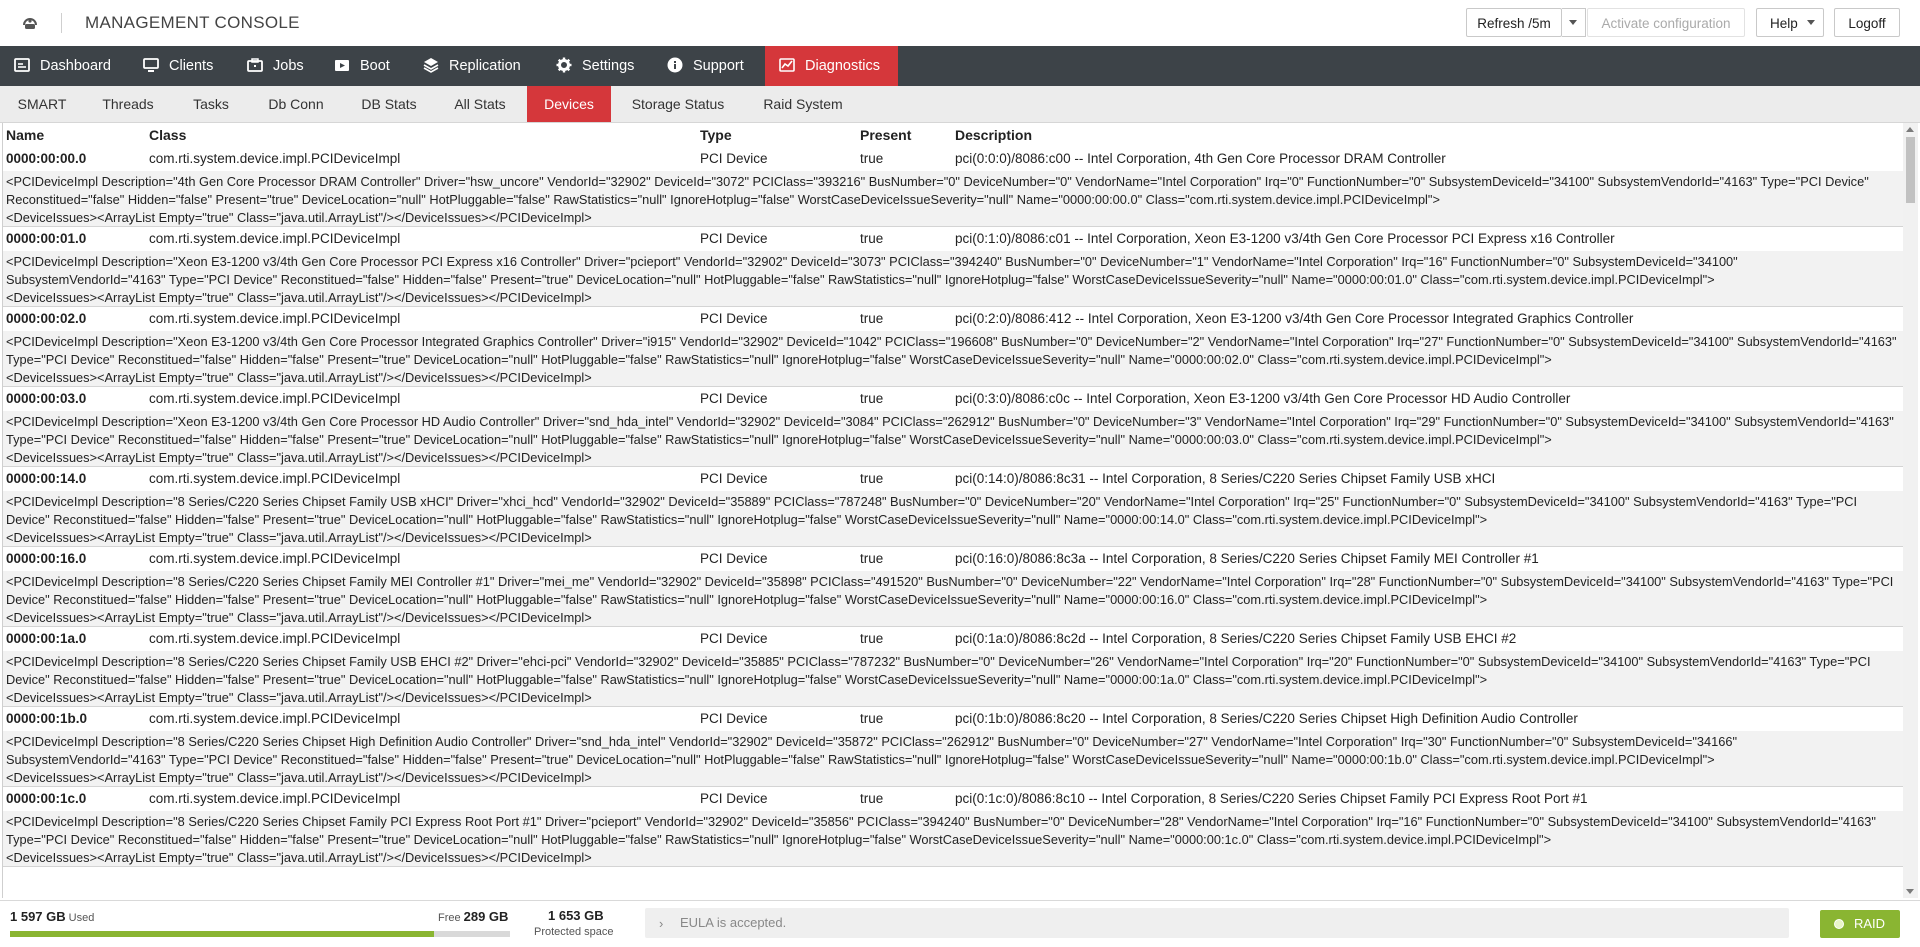 This screenshot has width=1920, height=947. Describe the element at coordinates (389, 104) in the screenshot. I see `tab-db-stats: DB Stats` at that location.